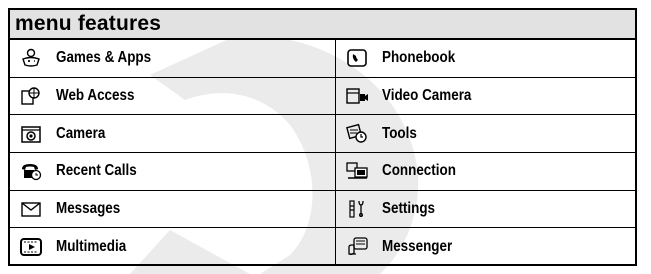 The height and width of the screenshot is (274, 651). Describe the element at coordinates (104, 58) in the screenshot. I see `menu-item-label: Games & Apps` at that location.